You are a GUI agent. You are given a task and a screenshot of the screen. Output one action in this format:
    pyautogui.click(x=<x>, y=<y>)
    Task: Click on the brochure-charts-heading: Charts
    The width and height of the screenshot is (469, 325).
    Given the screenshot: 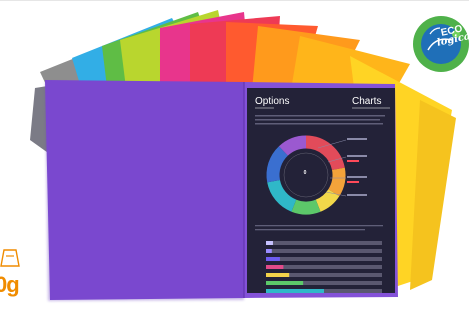 What is the action you would take?
    pyautogui.click(x=367, y=101)
    